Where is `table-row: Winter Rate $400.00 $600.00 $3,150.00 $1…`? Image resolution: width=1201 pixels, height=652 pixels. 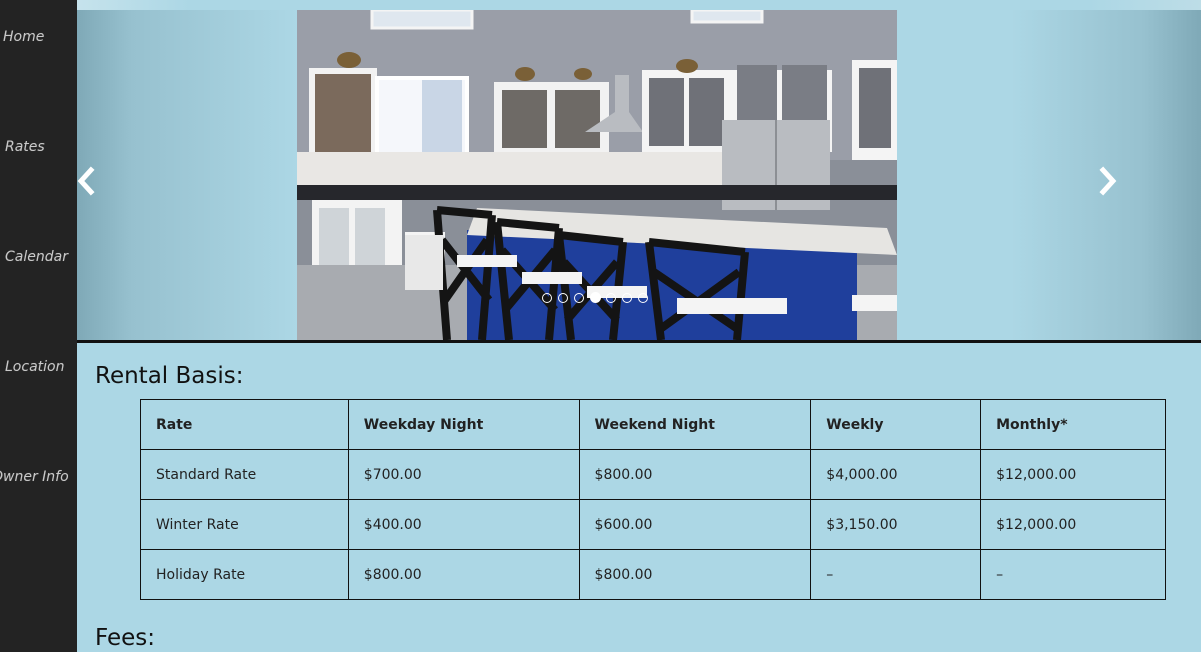
table-row: Winter Rate $400.00 $600.00 $3,150.00 $1… is located at coordinates (653, 524).